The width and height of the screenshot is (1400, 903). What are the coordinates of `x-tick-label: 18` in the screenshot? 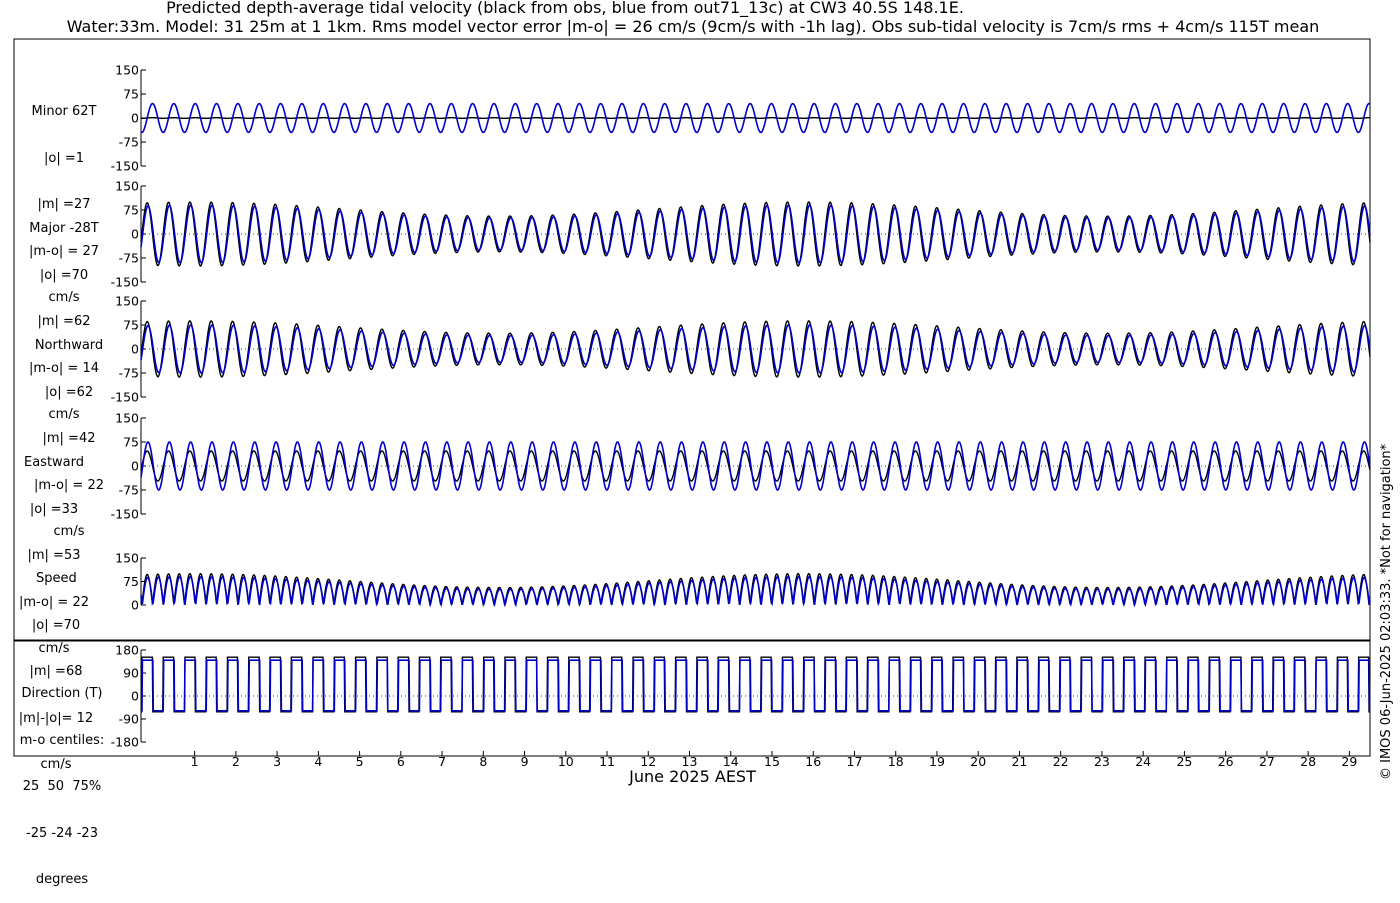 It's located at (896, 761).